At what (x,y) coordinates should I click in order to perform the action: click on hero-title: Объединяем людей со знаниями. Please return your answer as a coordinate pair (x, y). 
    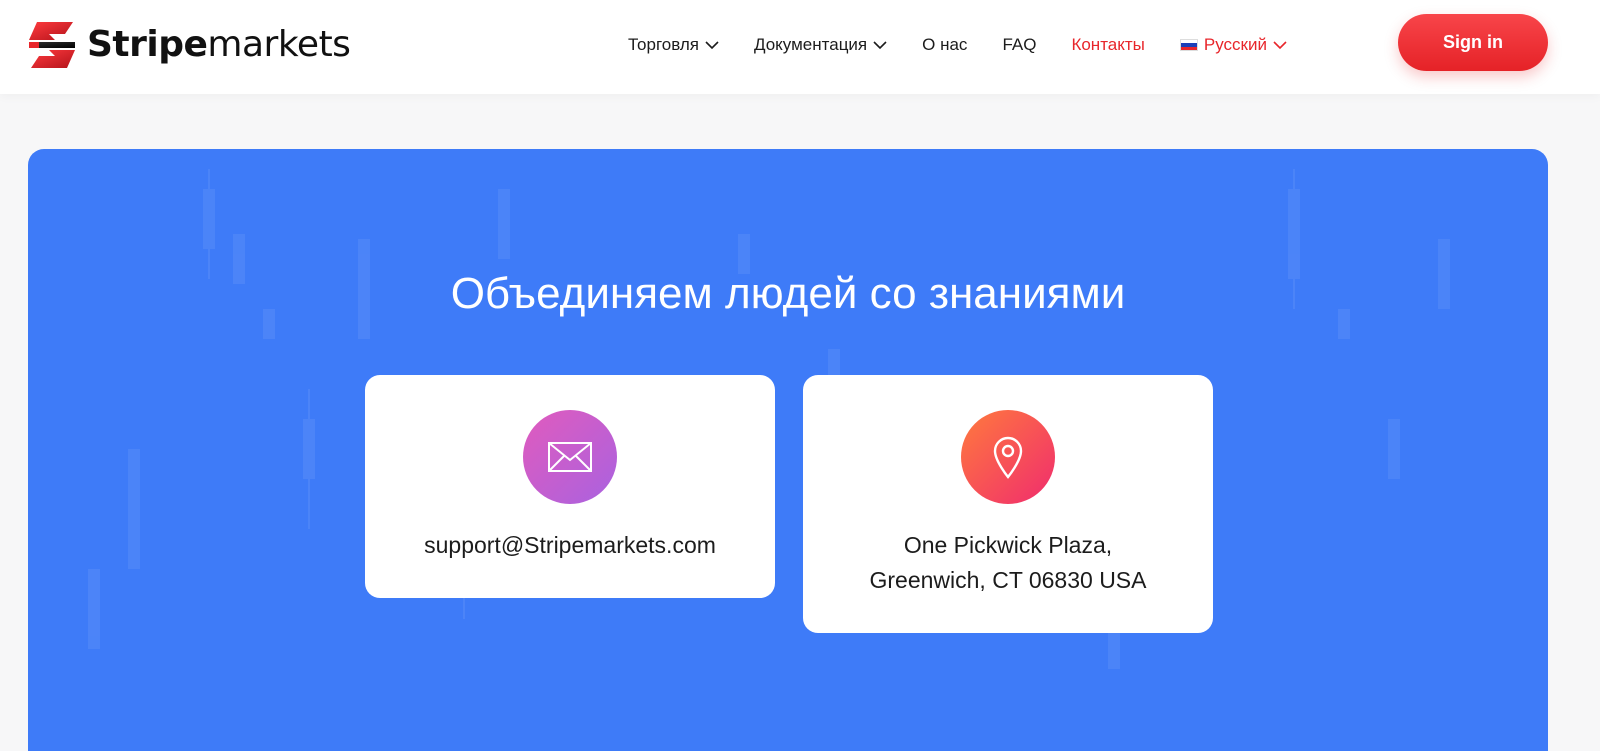
    Looking at the image, I should click on (788, 293).